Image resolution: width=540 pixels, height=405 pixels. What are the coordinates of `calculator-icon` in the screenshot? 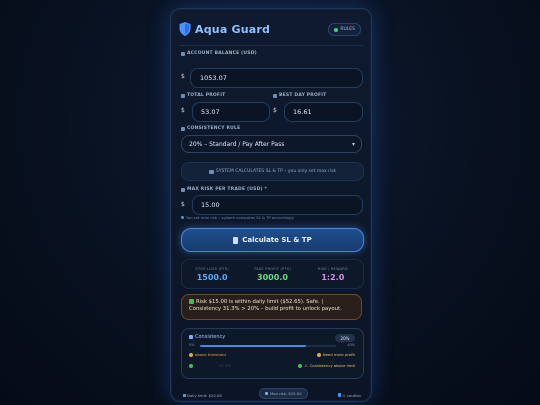 It's located at (236, 240).